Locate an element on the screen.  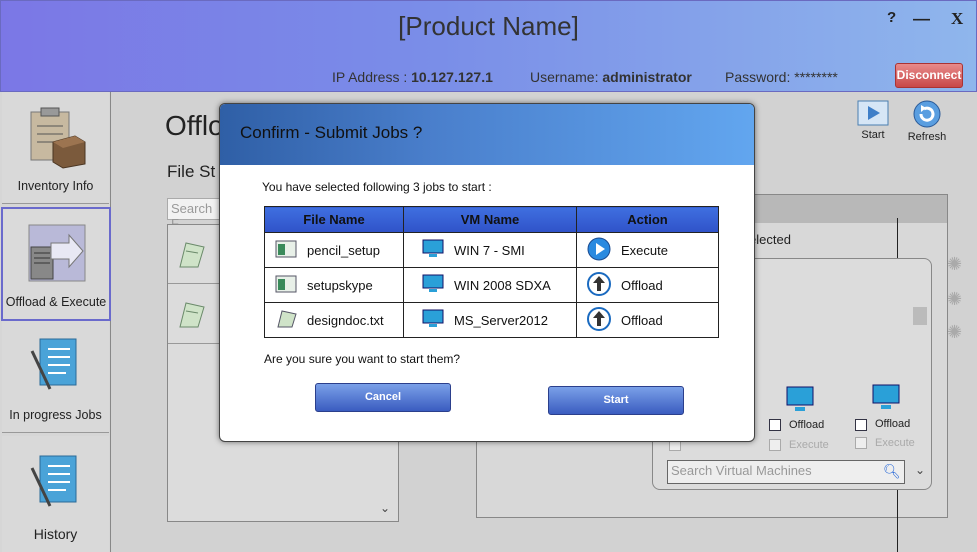
sidebar-item-in-progress-jobs: In progress Jobs is located at coordinates (55, 377).